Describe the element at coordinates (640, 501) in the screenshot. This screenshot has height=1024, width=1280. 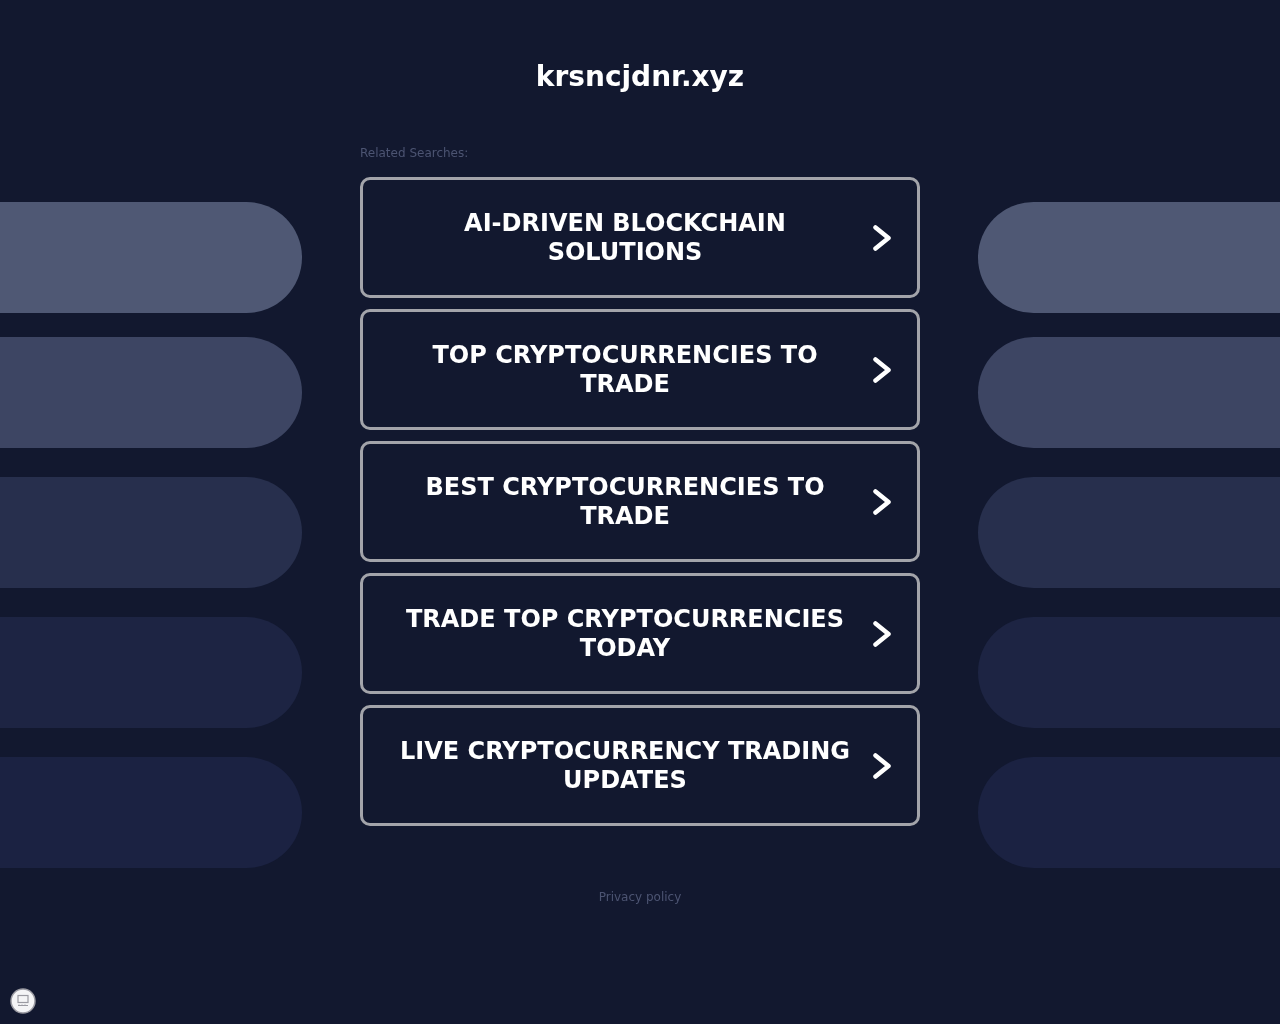
I see `search-link: BEST CRYPTOCURRENCIES TO TRADE` at that location.